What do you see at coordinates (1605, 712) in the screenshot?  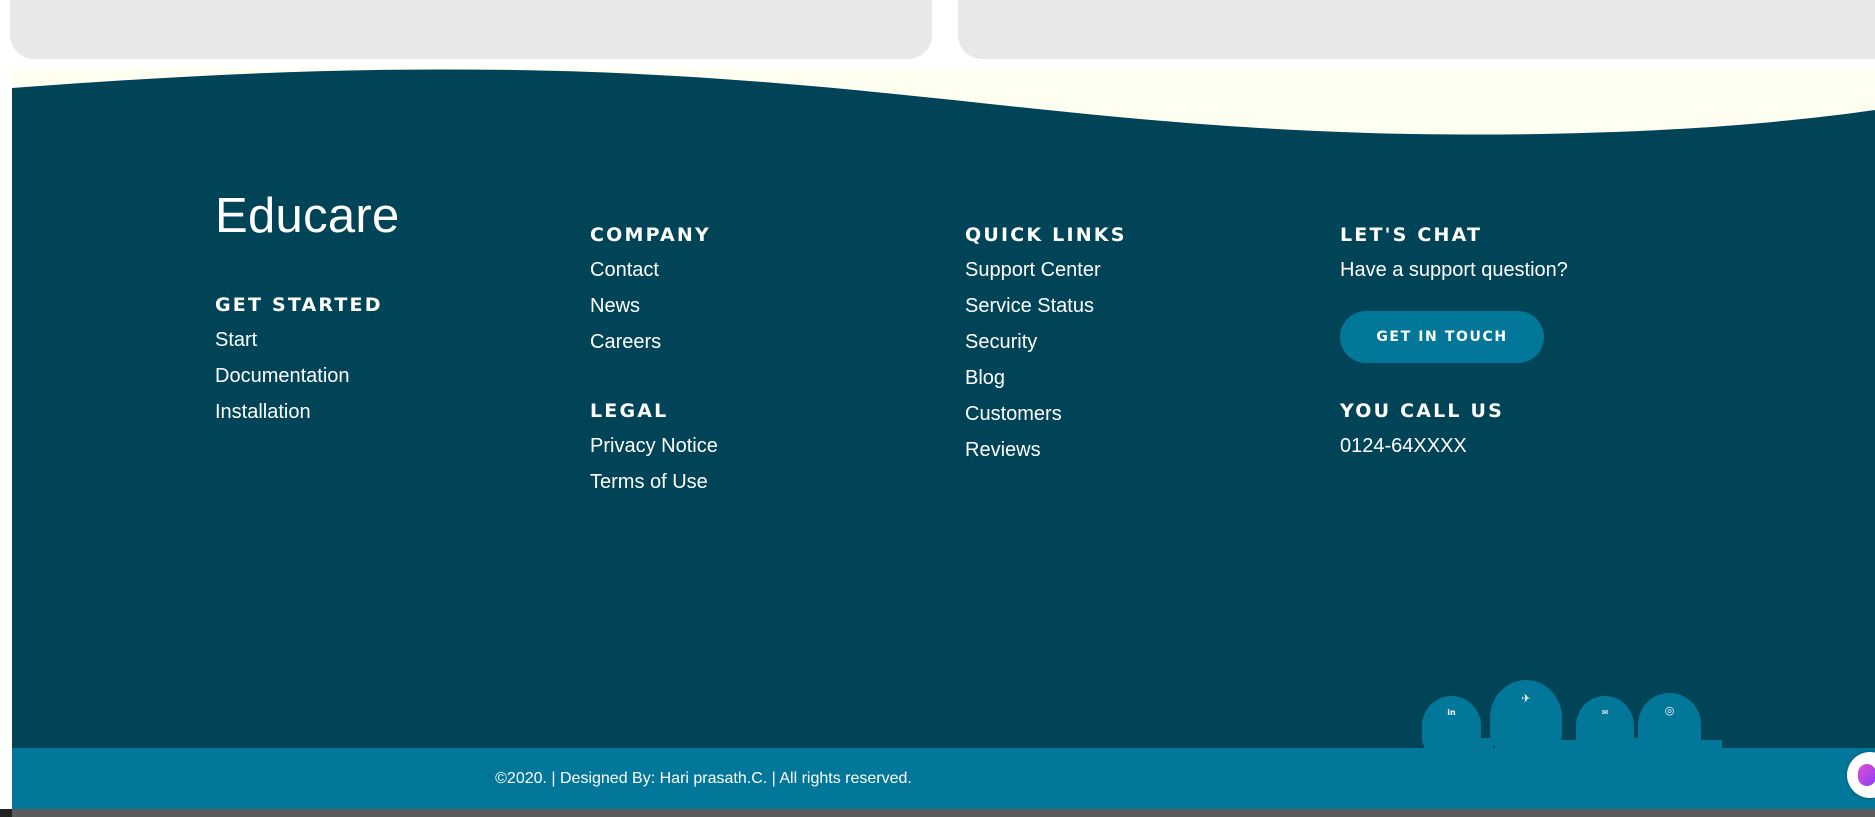 I see `email-icon: ✉` at bounding box center [1605, 712].